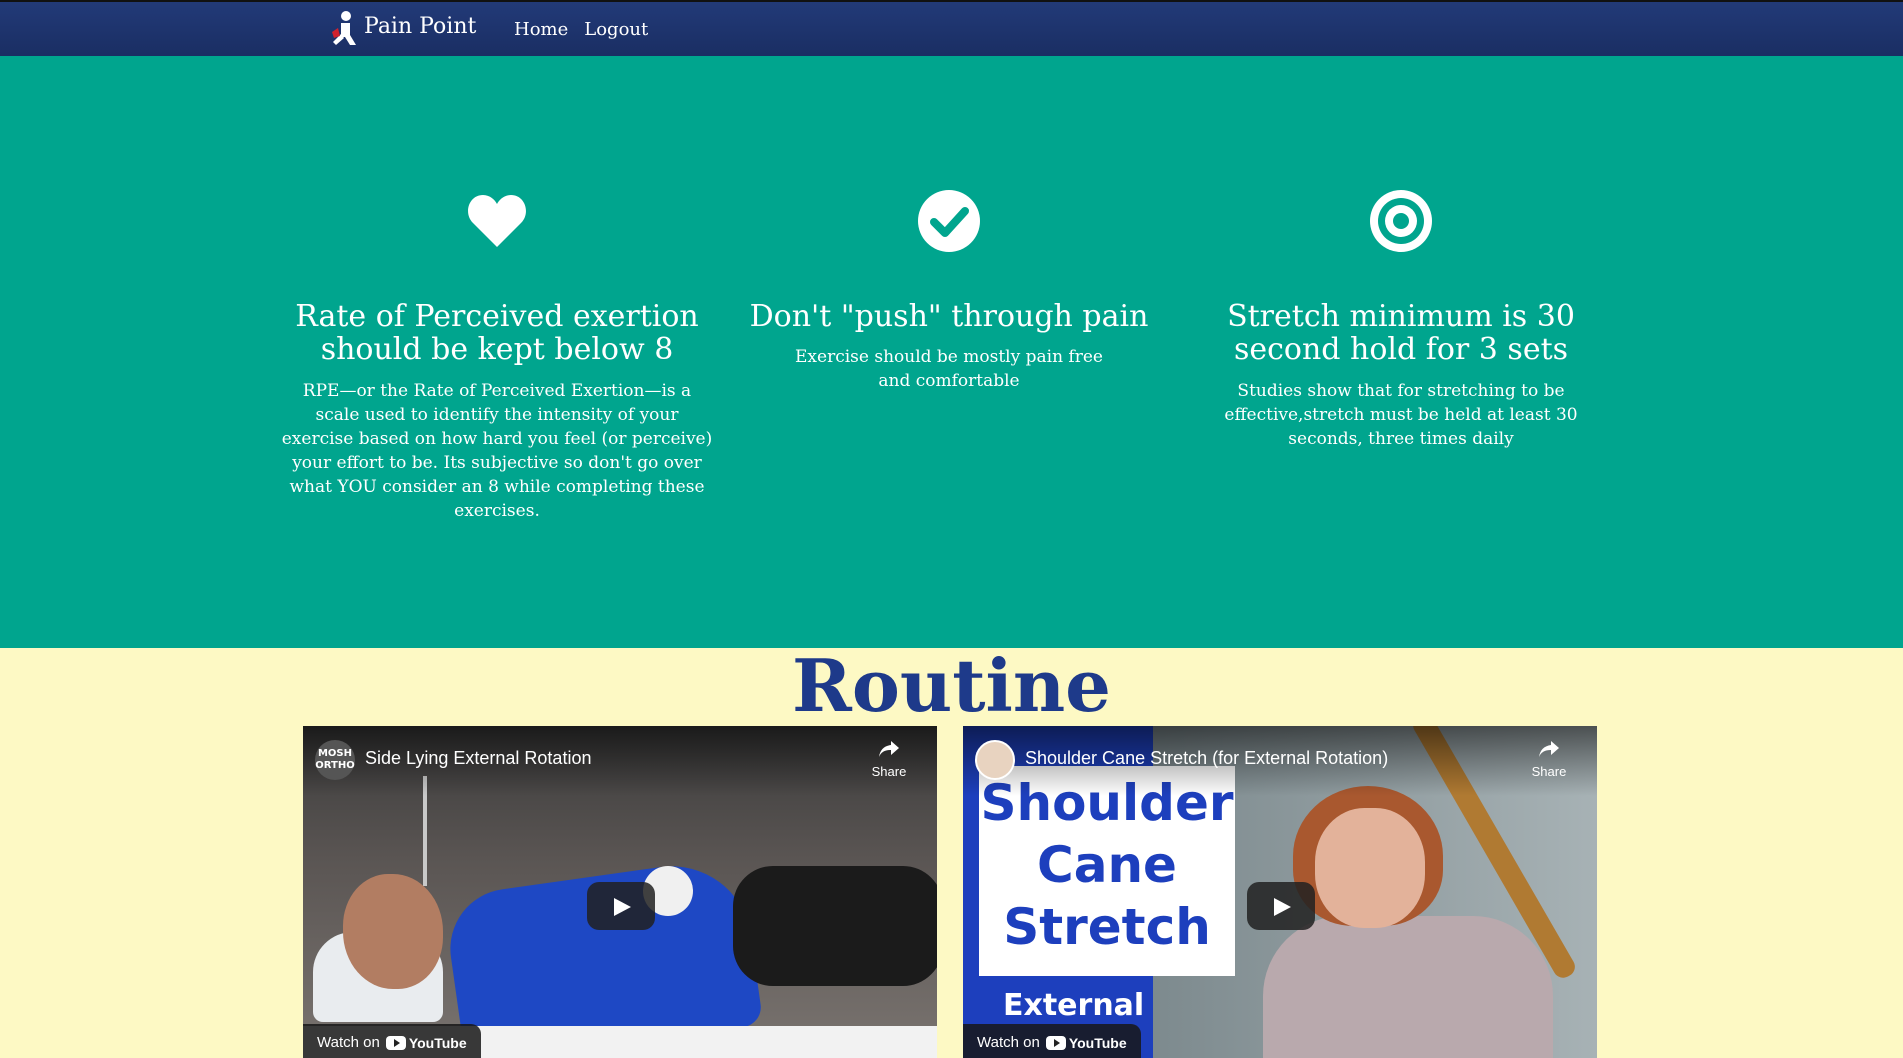  What do you see at coordinates (951, 28) in the screenshot?
I see `navbar: Pain Point Home Logout` at bounding box center [951, 28].